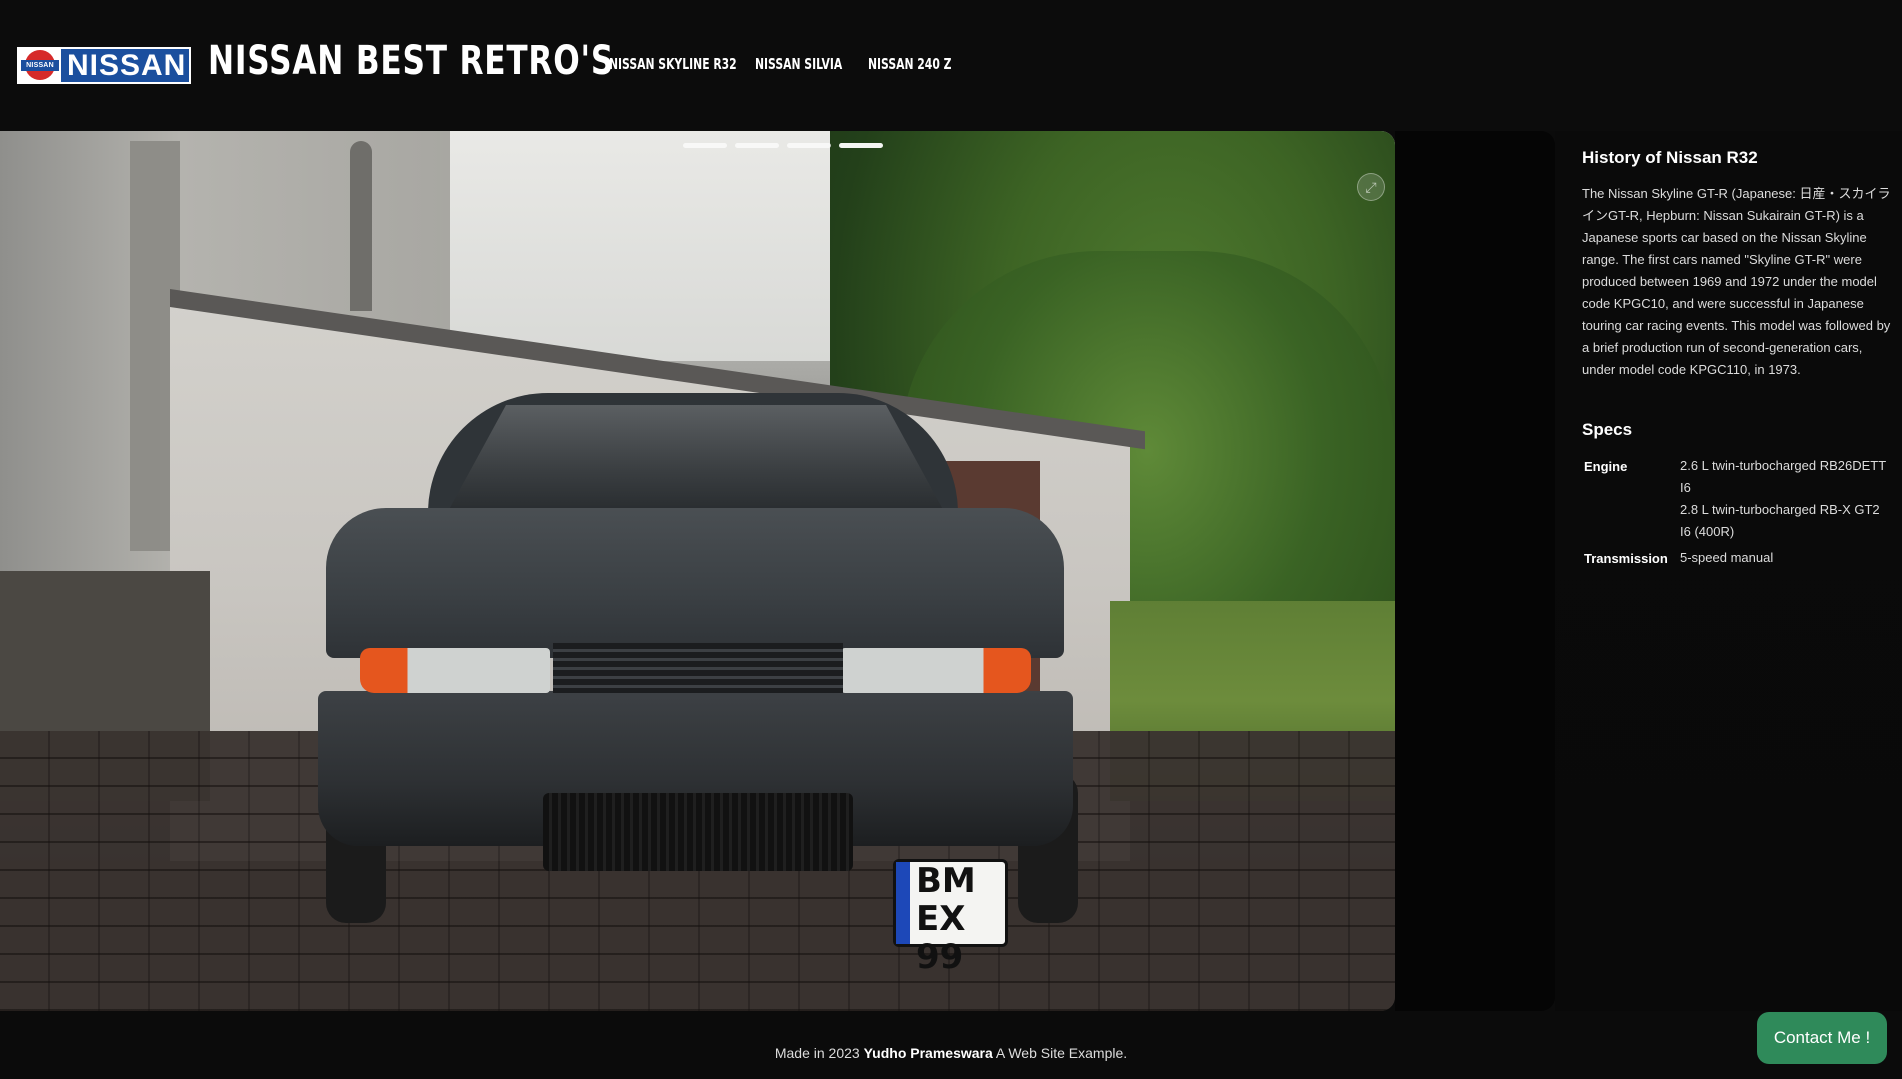 The height and width of the screenshot is (1079, 1902). I want to click on footer-suffix: A Web Site Example., so click(1061, 1053).